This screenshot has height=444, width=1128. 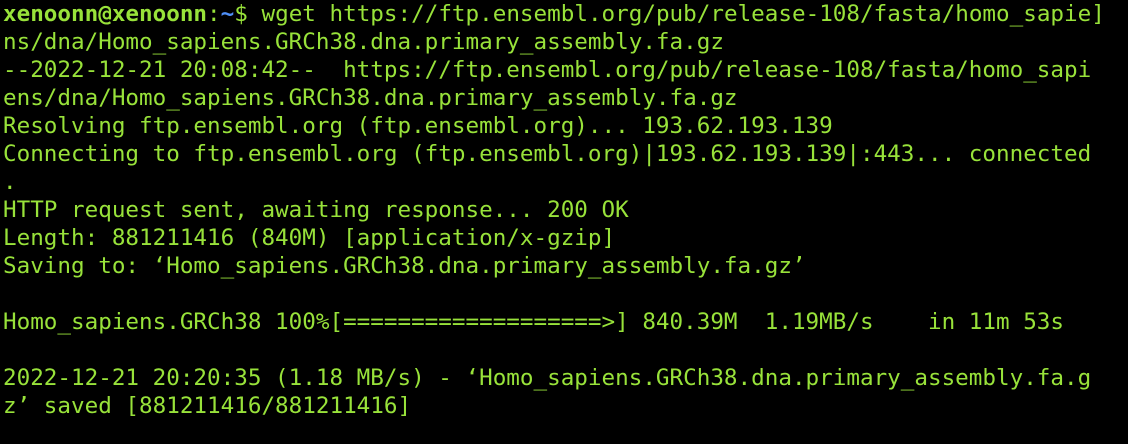 I want to click on prompt-path: ~, so click(x=227, y=14).